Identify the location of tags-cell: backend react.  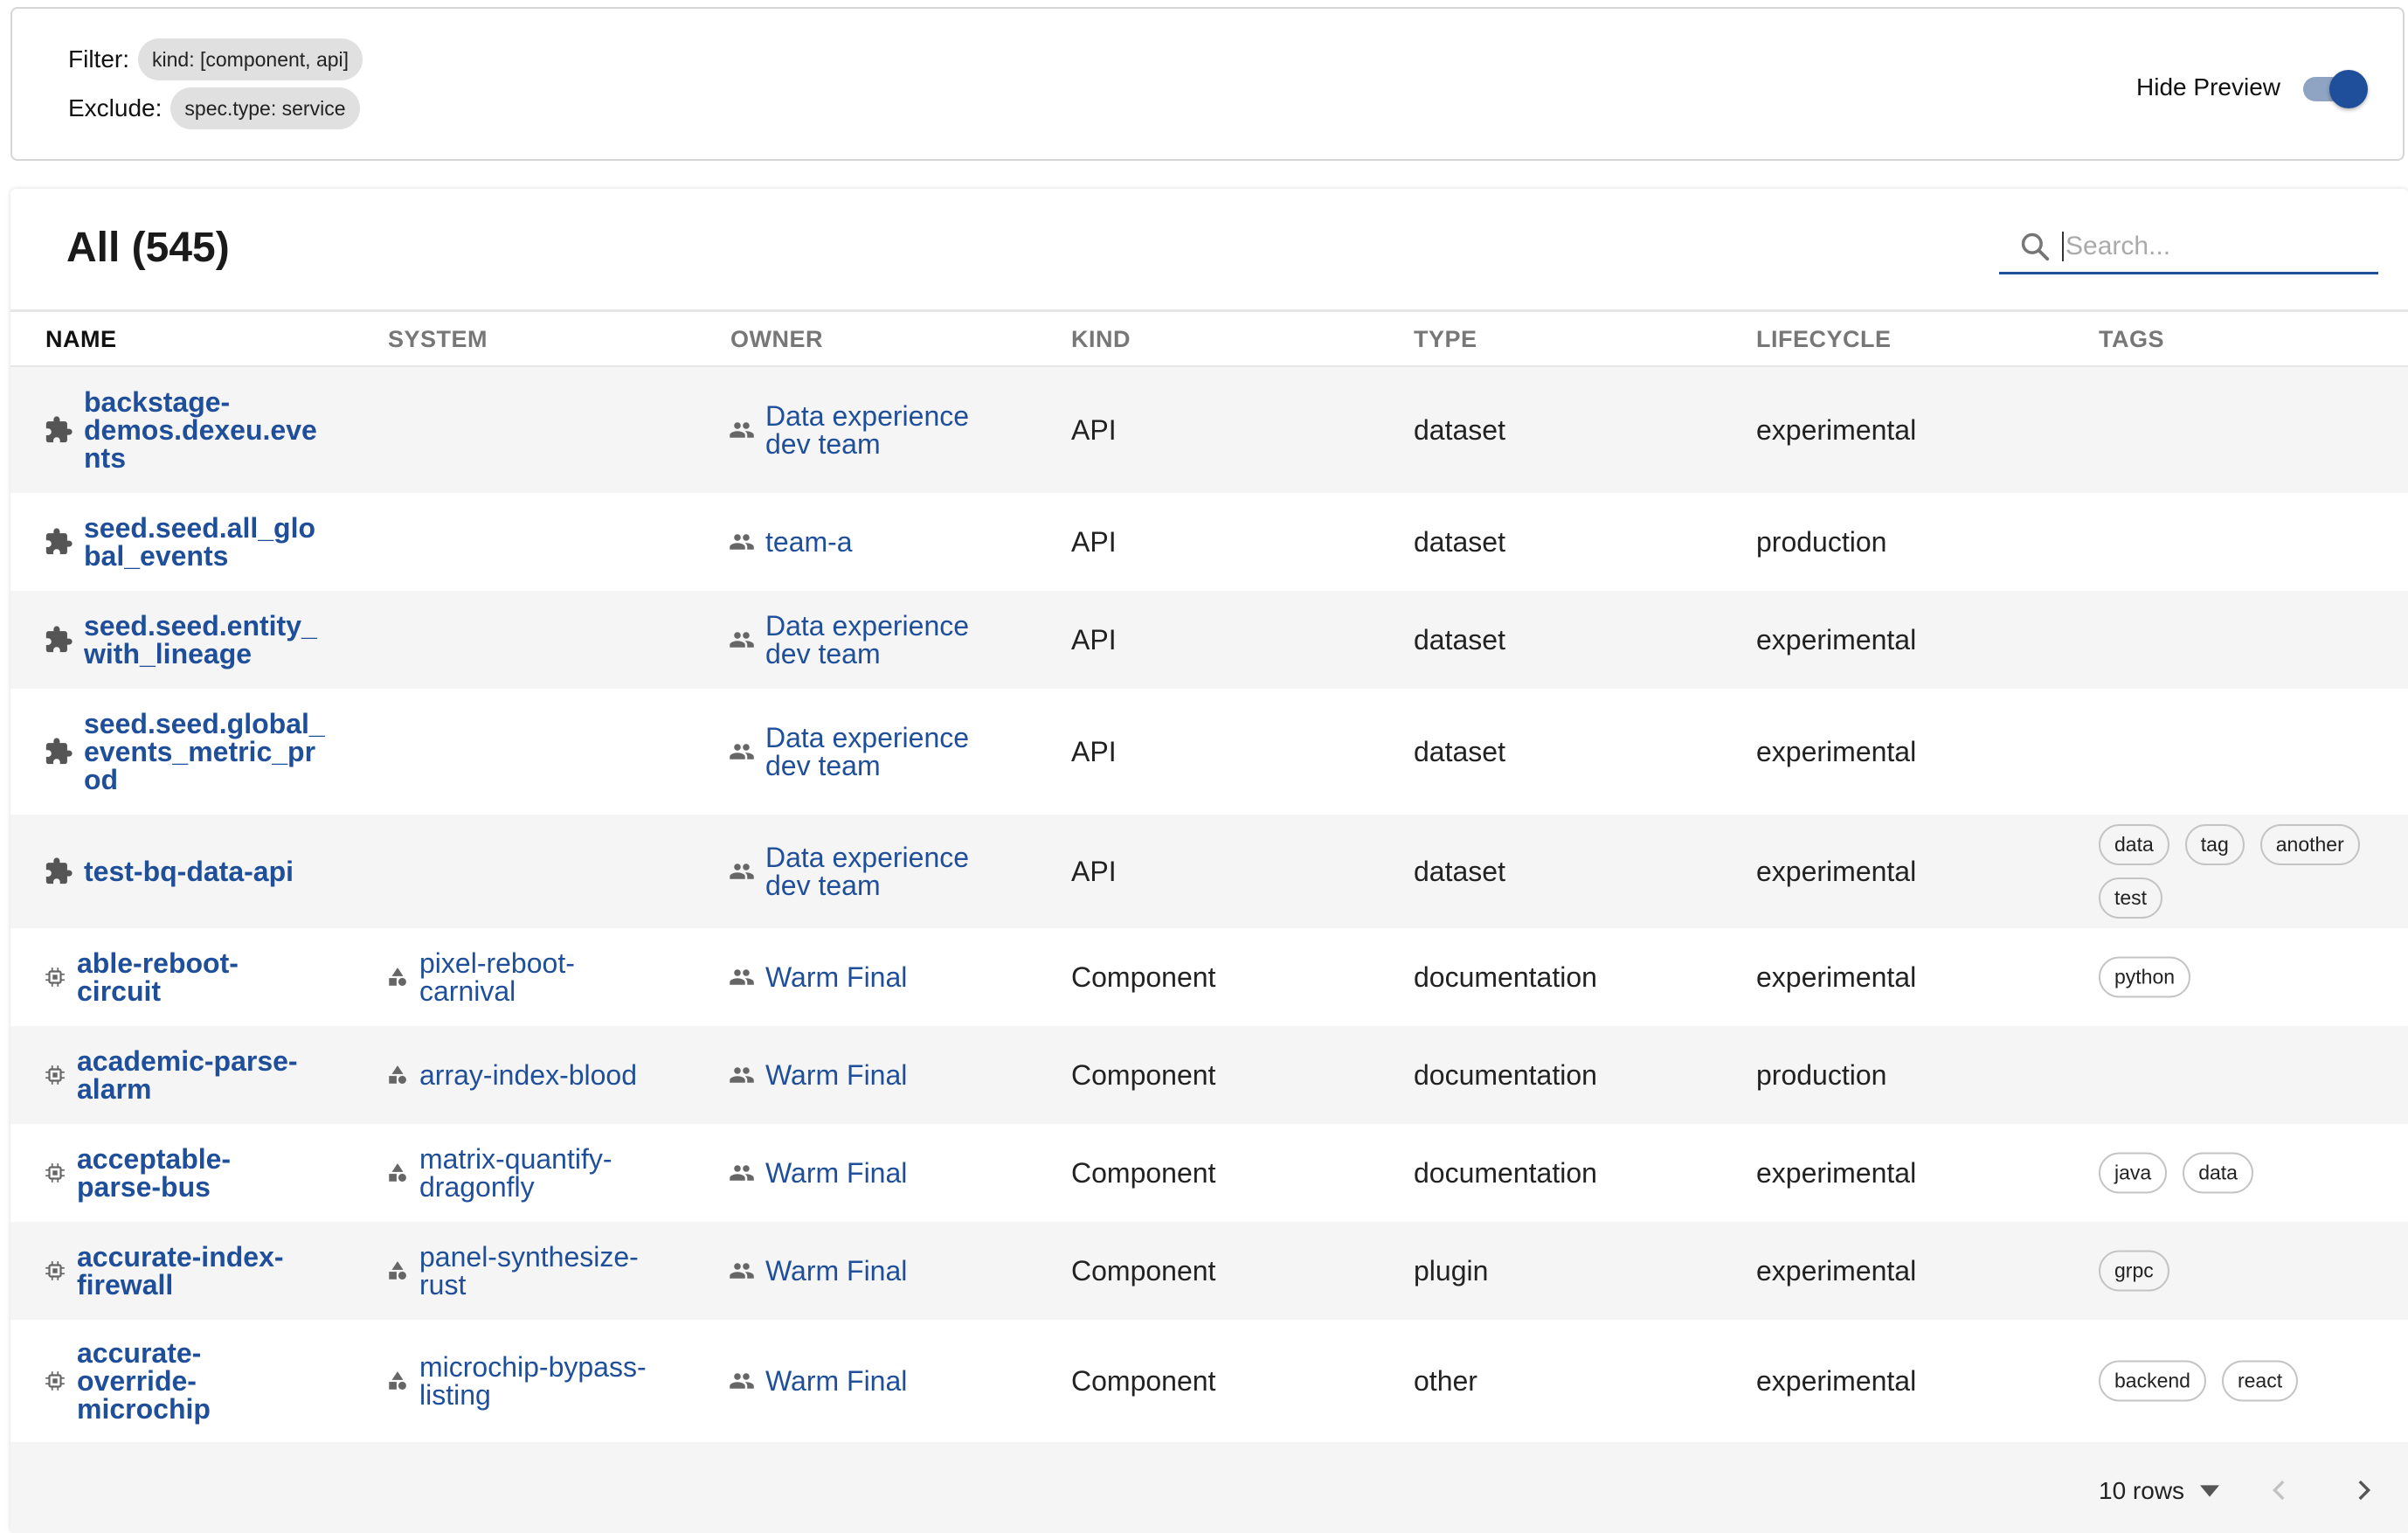
(2230, 1381).